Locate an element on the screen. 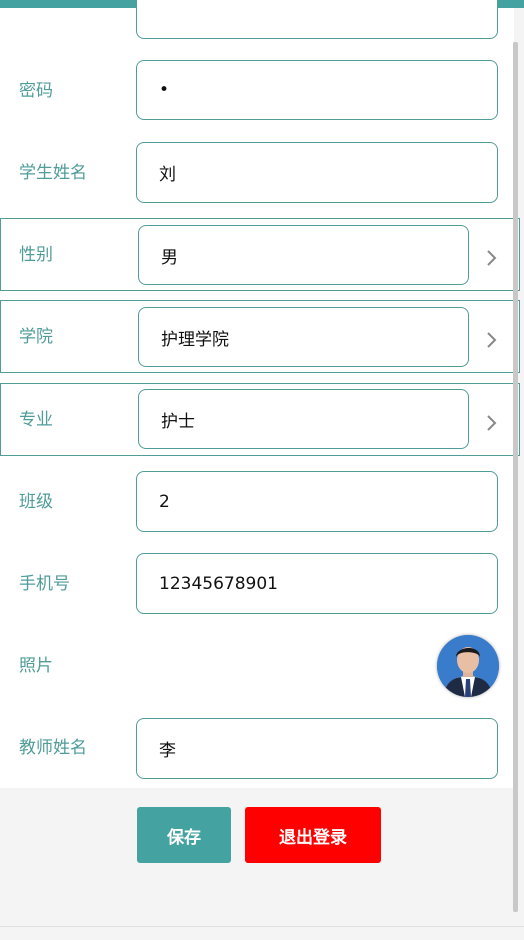 The height and width of the screenshot is (940, 524). major-label: 专业 is located at coordinates (36, 420).